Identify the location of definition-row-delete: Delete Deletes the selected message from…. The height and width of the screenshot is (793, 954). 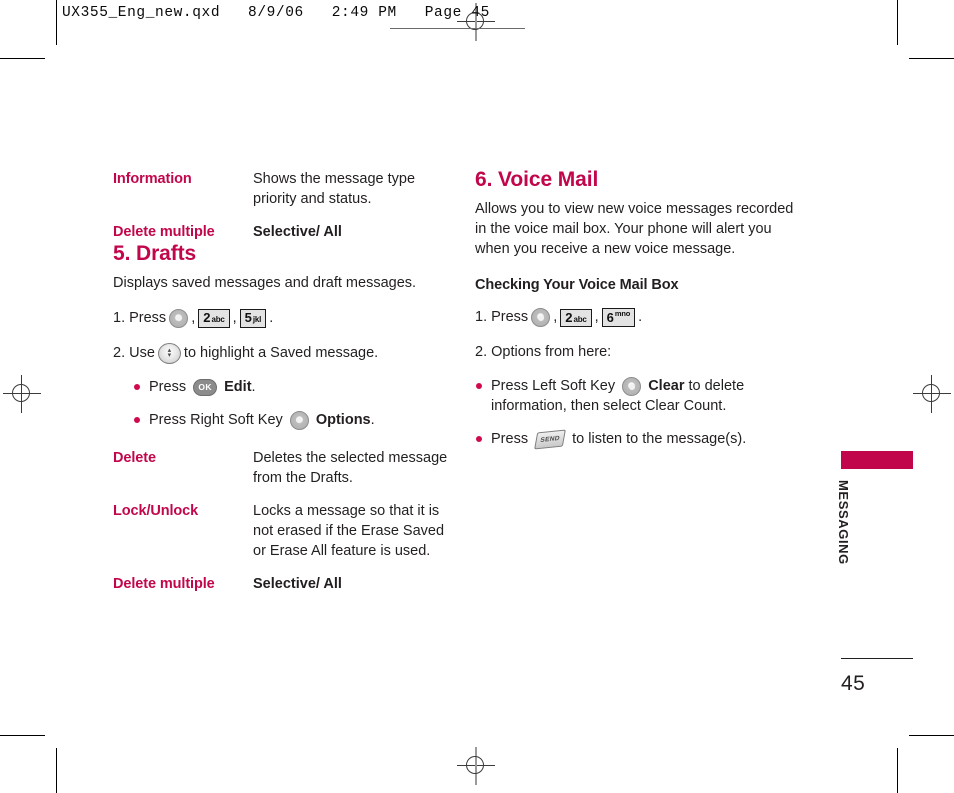
(283, 468).